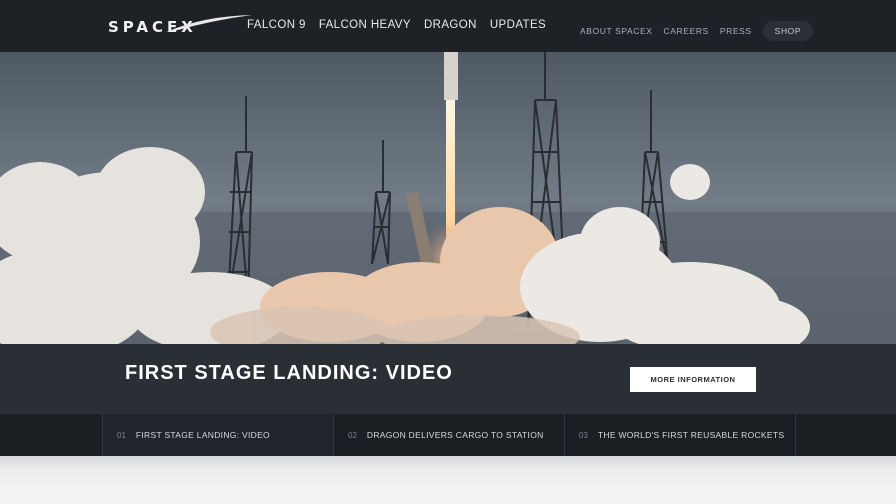 This screenshot has width=896, height=504. Describe the element at coordinates (583, 435) in the screenshot. I see `tab-number: 03` at that location.